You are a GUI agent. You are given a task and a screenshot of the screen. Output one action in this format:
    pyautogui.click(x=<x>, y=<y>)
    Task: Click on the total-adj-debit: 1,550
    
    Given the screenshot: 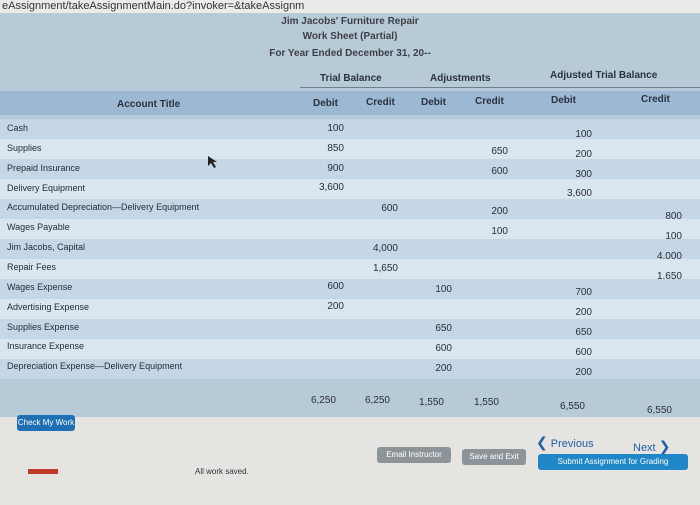 What is the action you would take?
    pyautogui.click(x=431, y=402)
    